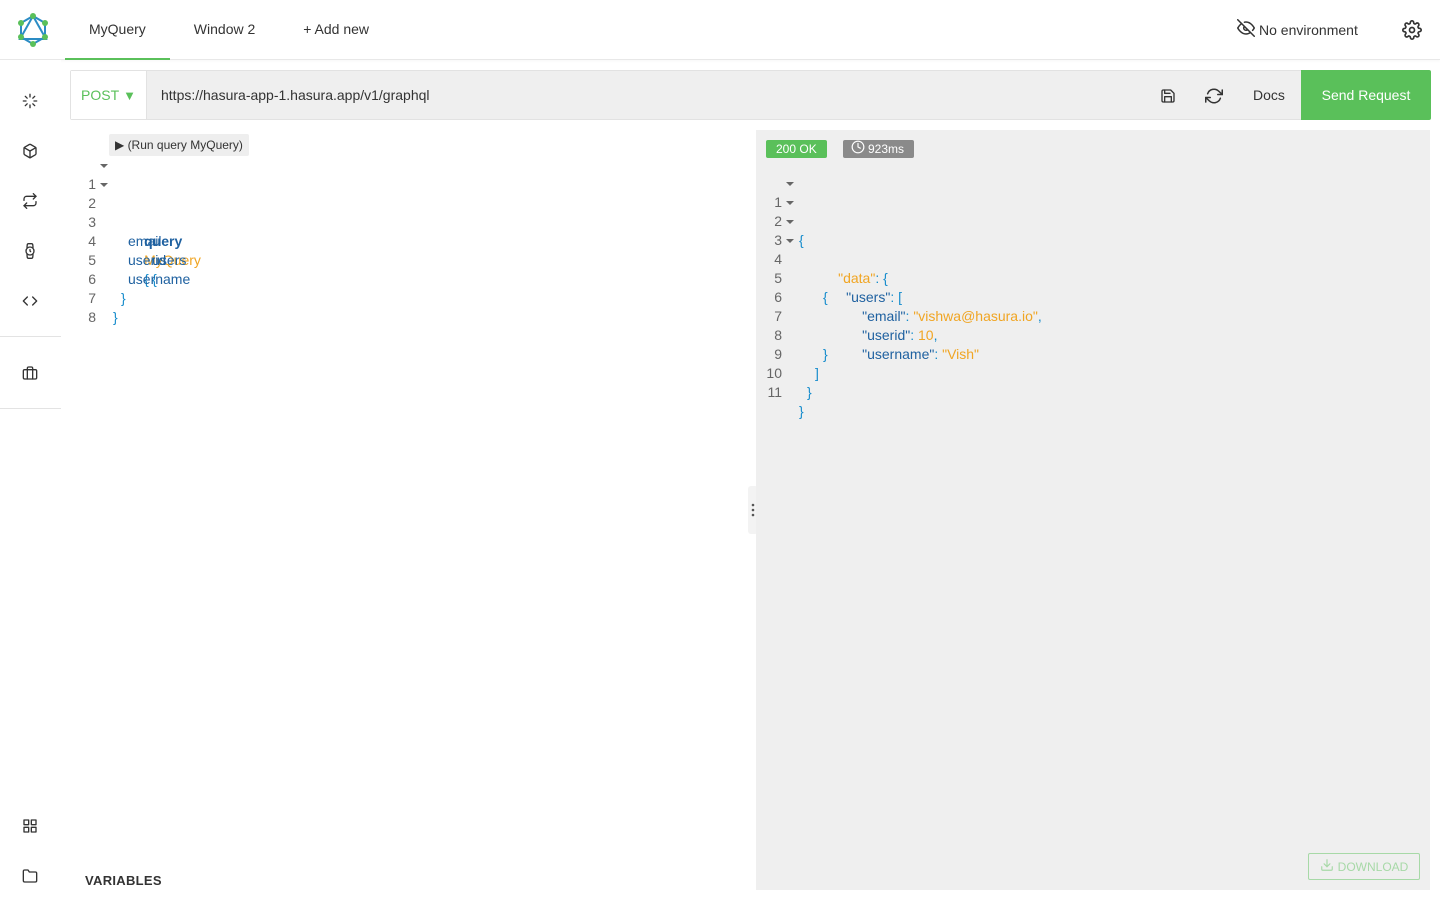  Describe the element at coordinates (858, 149) in the screenshot. I see `clock-icon` at that location.